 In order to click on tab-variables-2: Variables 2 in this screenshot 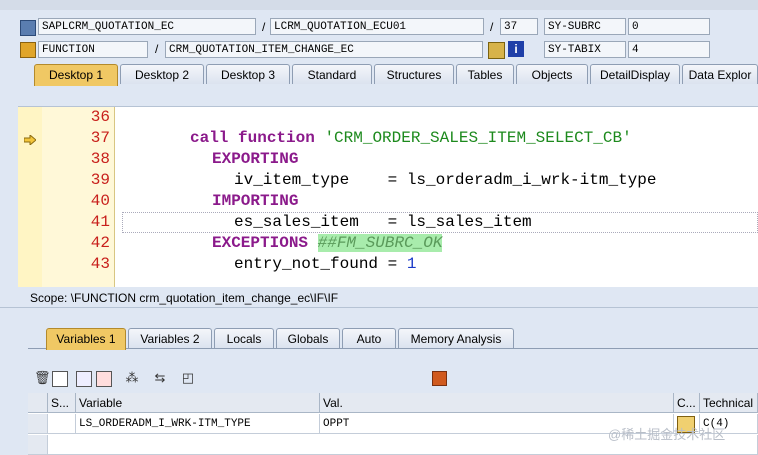, I will do `click(170, 338)`.